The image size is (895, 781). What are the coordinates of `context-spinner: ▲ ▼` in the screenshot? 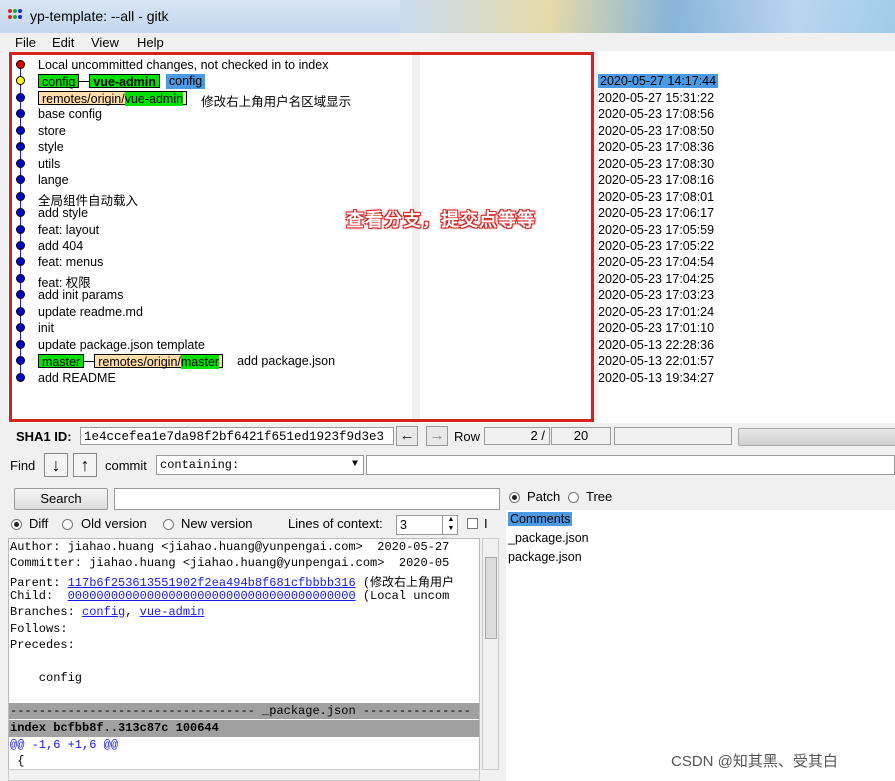 It's located at (450, 525).